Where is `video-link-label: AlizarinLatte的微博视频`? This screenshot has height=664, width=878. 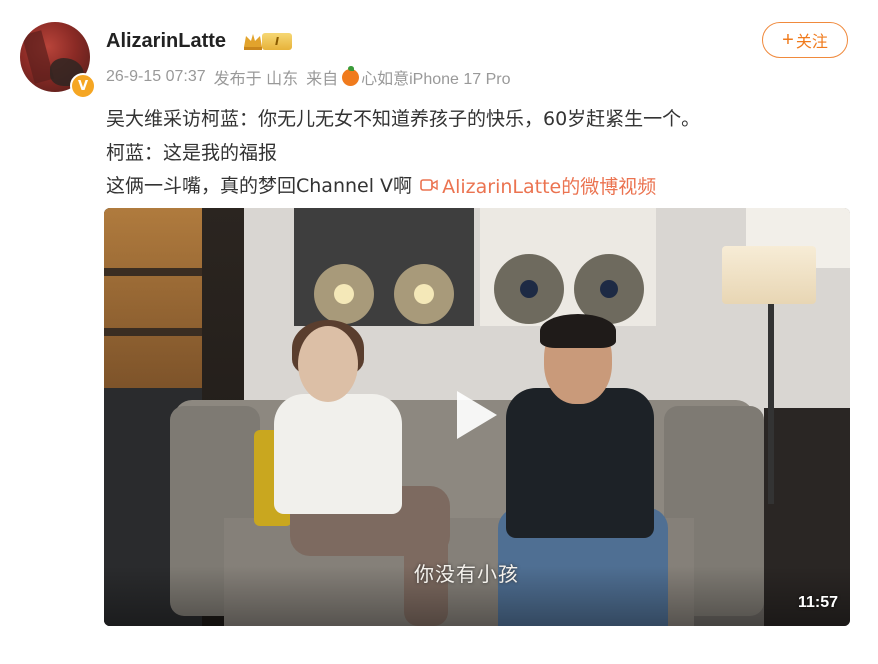 video-link-label: AlizarinLatte的微博视频 is located at coordinates (549, 186).